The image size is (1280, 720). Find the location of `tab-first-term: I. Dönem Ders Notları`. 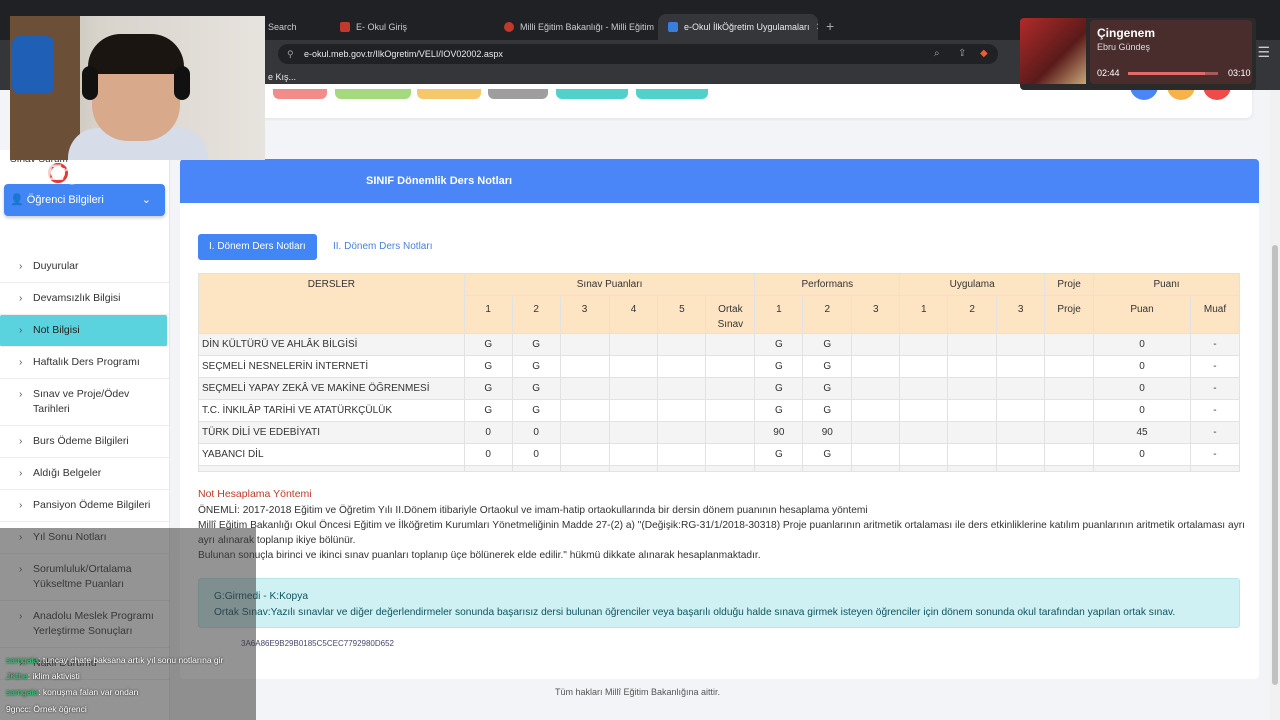

tab-first-term: I. Dönem Ders Notları is located at coordinates (257, 247).